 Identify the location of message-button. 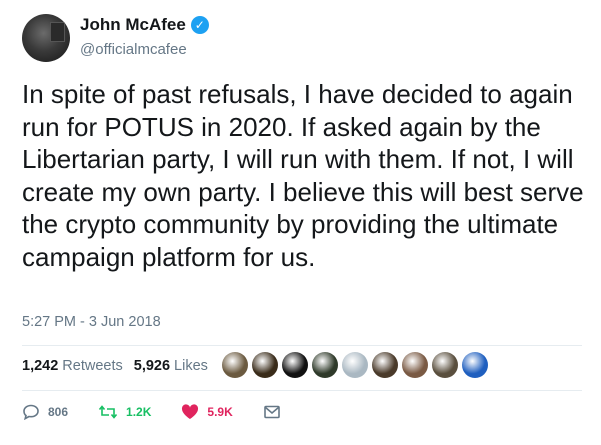
(272, 412).